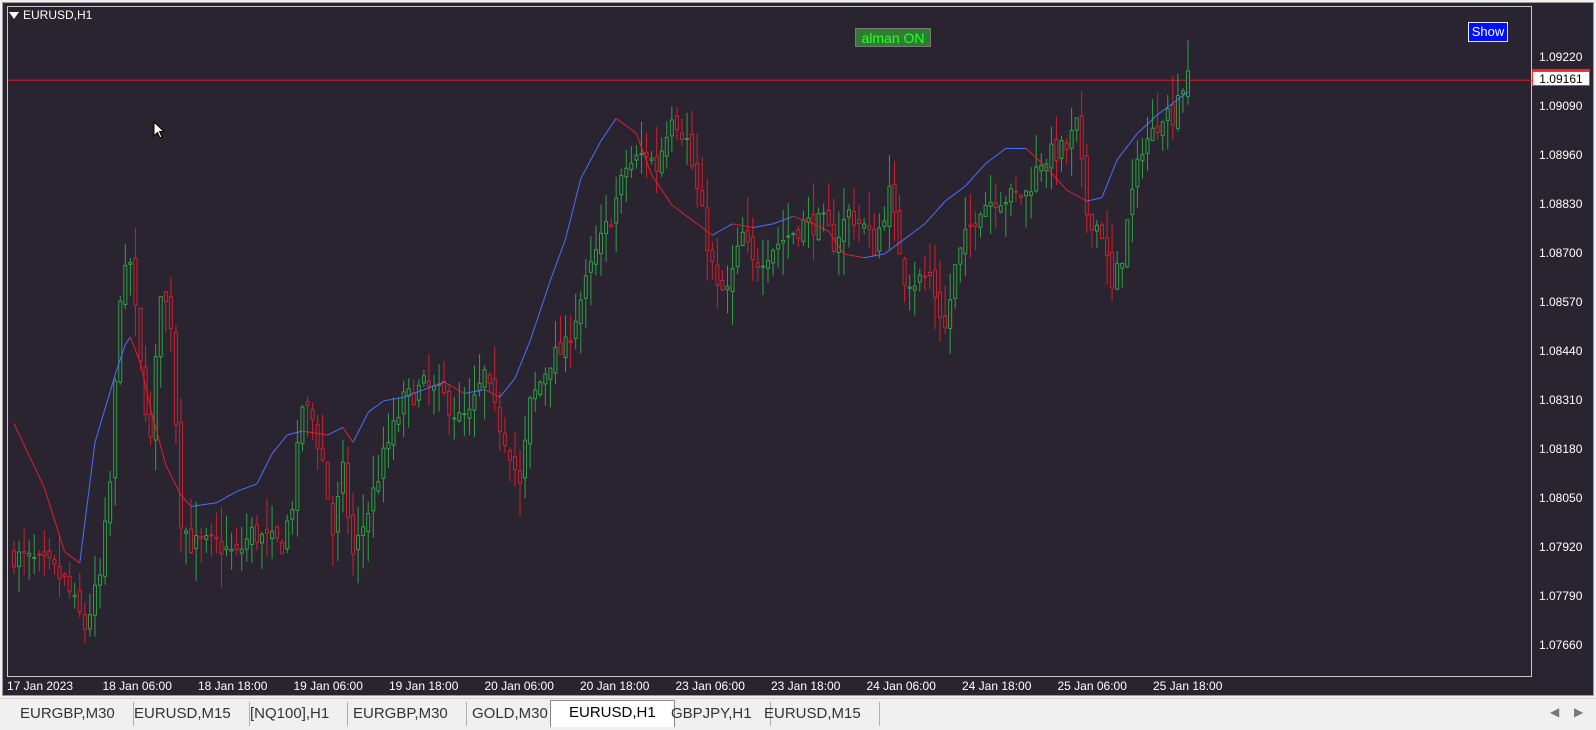 Image resolution: width=1596 pixels, height=730 pixels. I want to click on tab--nq100-h1: [NQ100],H1, so click(290, 714).